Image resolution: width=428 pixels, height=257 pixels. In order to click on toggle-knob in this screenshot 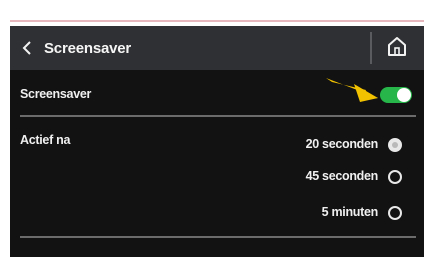, I will do `click(404, 95)`.